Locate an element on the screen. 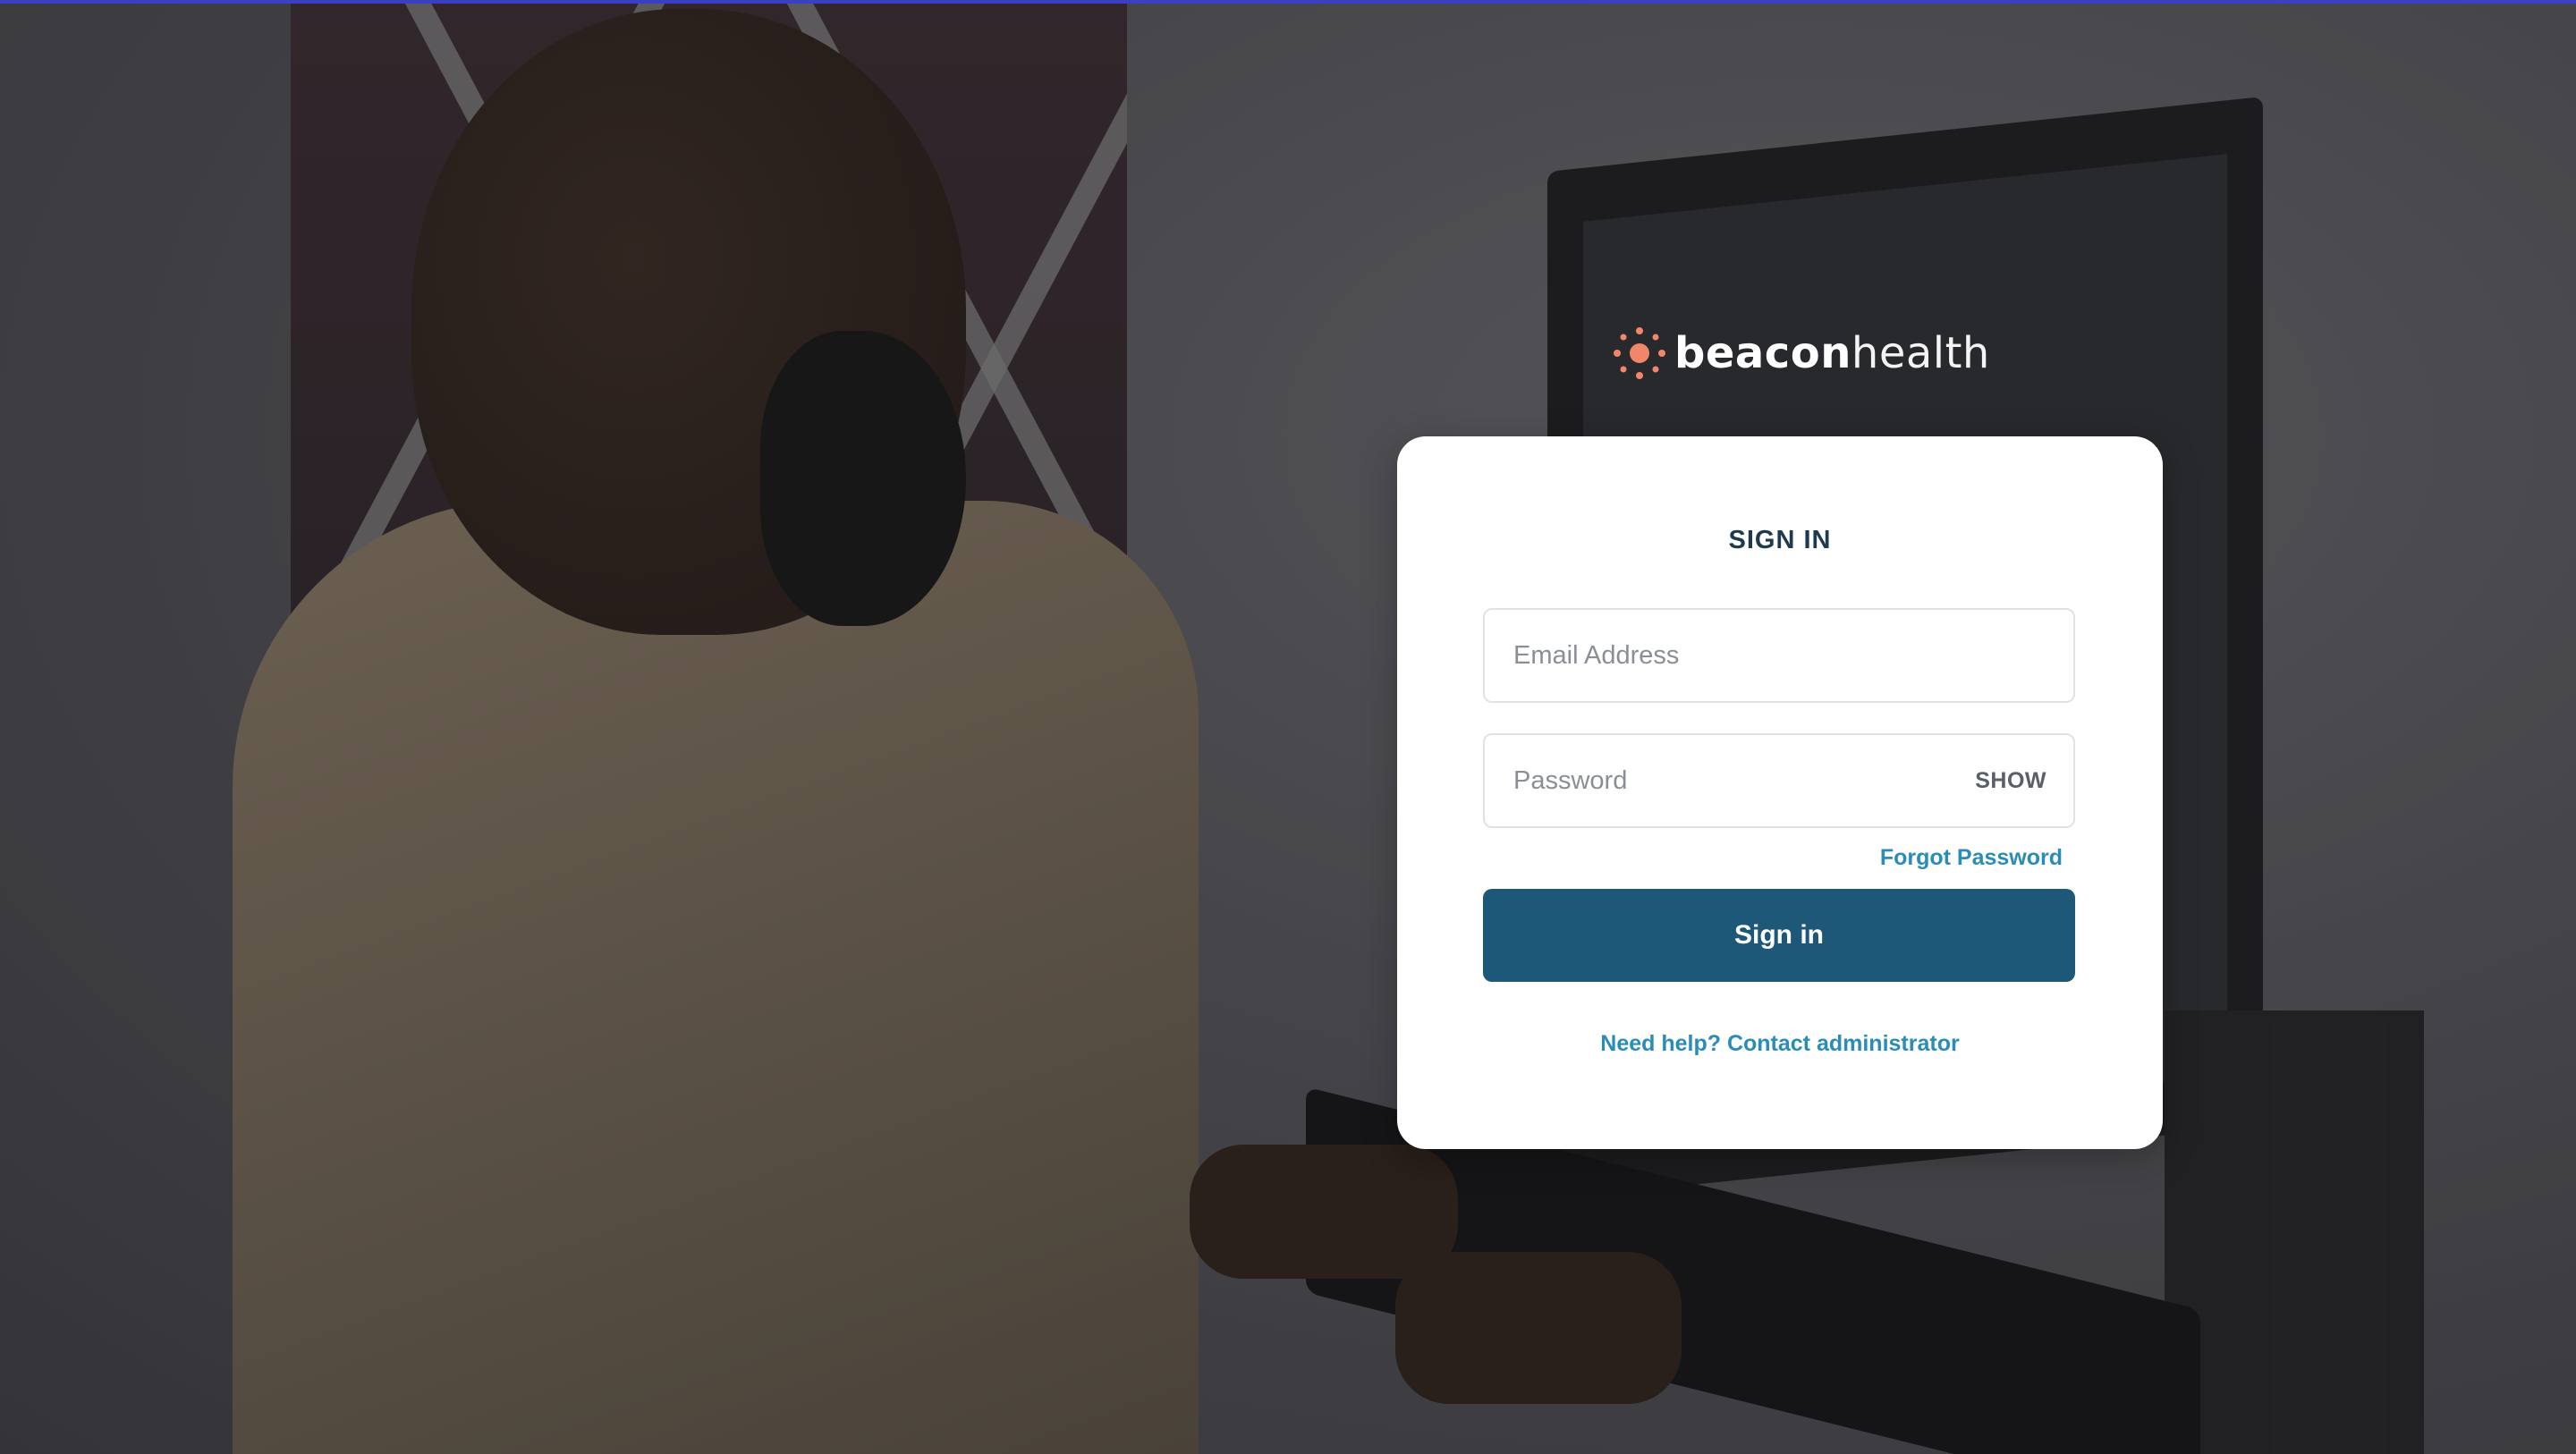  sign-in-button: Sign in is located at coordinates (1779, 936).